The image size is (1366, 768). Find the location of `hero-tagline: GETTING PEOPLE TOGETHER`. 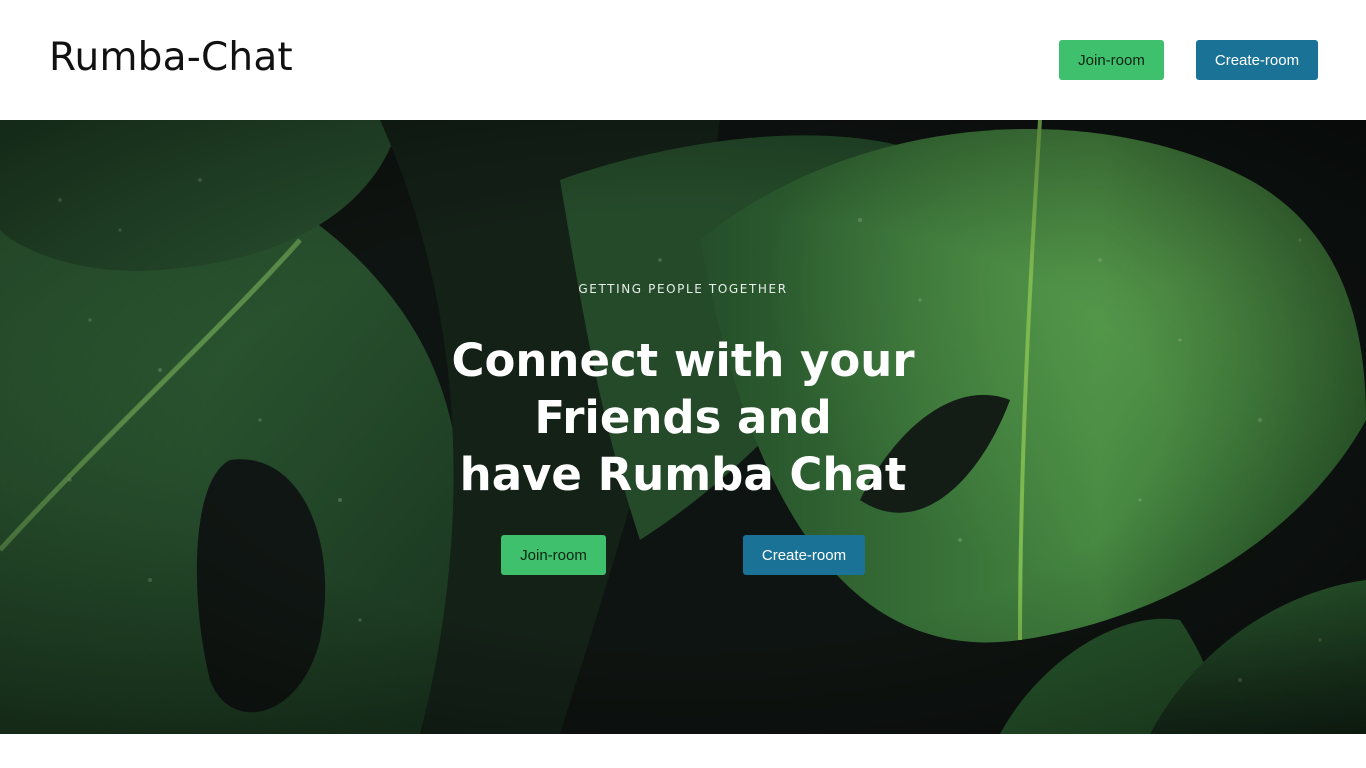

hero-tagline: GETTING PEOPLE TOGETHER is located at coordinates (683, 289).